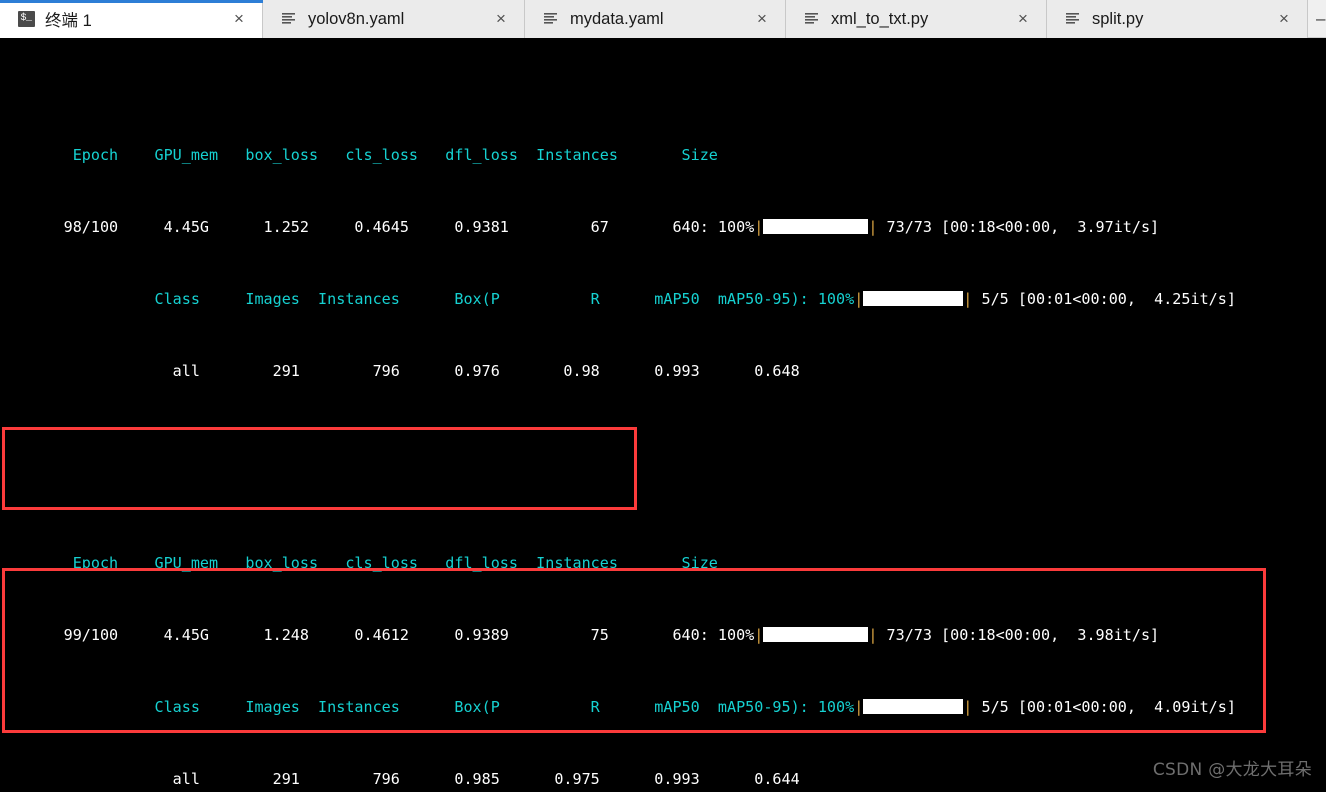 This screenshot has width=1326, height=792. What do you see at coordinates (880, 18) in the screenshot?
I see `tab-label: xml_to_txt.py` at bounding box center [880, 18].